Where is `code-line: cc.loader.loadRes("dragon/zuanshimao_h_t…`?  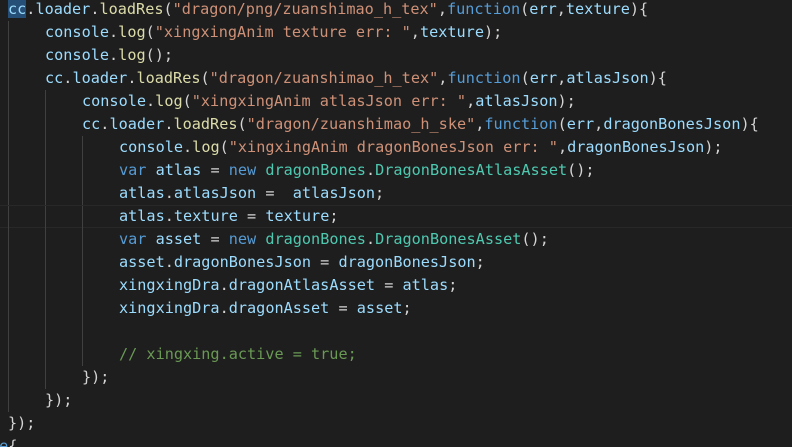
code-line: cc.loader.loadRes("dragon/zuanshimao_h_t… is located at coordinates (396, 78).